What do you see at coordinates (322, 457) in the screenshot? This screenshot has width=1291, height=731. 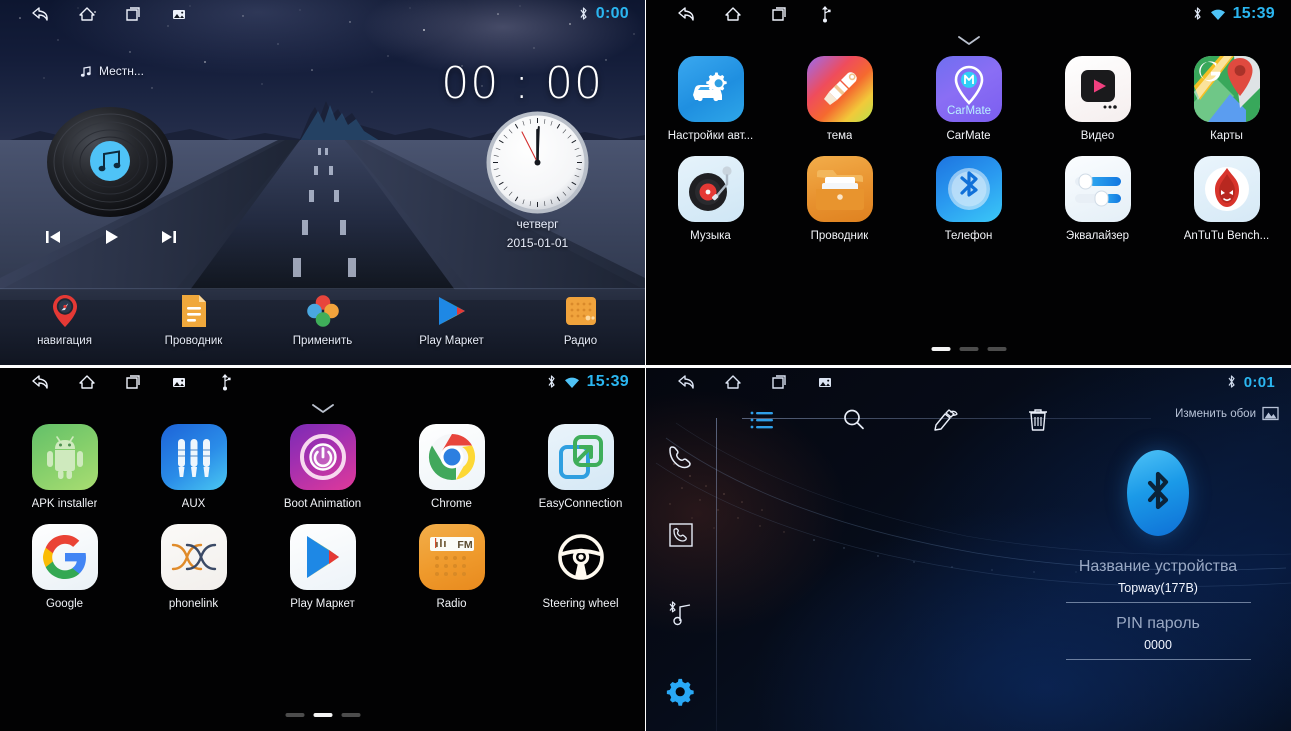 I see `power-ring-icon` at bounding box center [322, 457].